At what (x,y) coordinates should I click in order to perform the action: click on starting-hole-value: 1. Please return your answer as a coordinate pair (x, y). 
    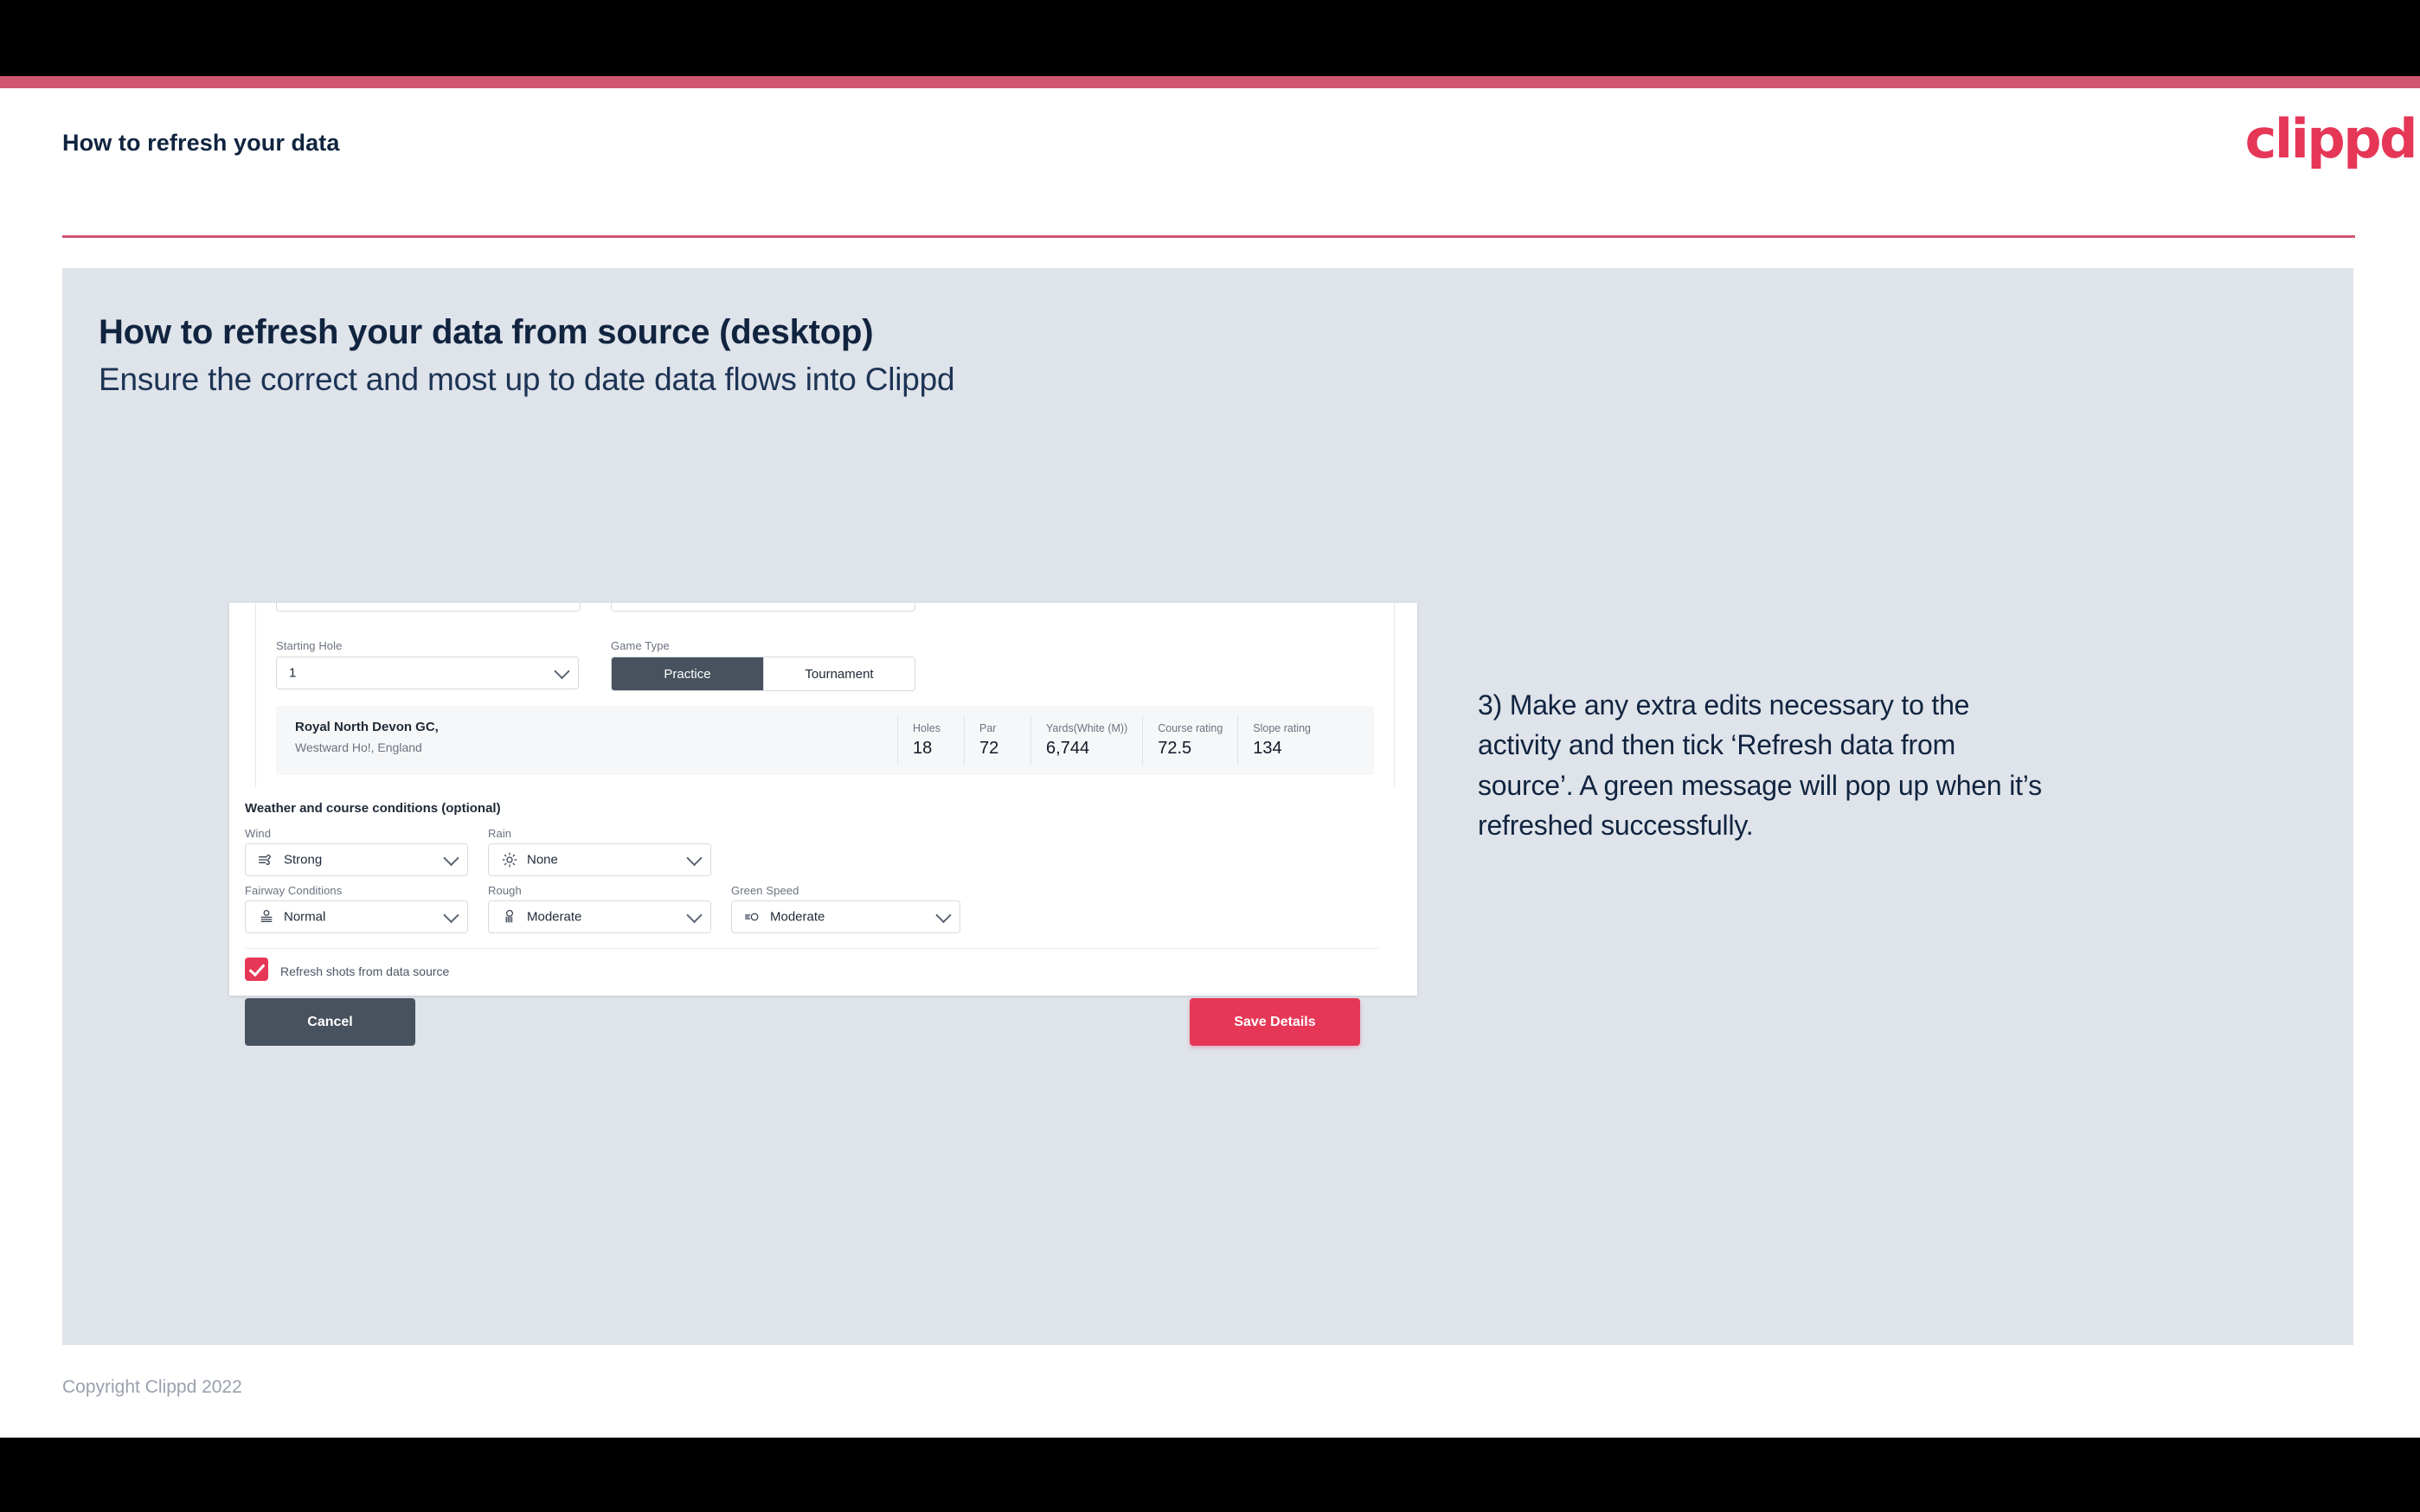
    Looking at the image, I should click on (293, 673).